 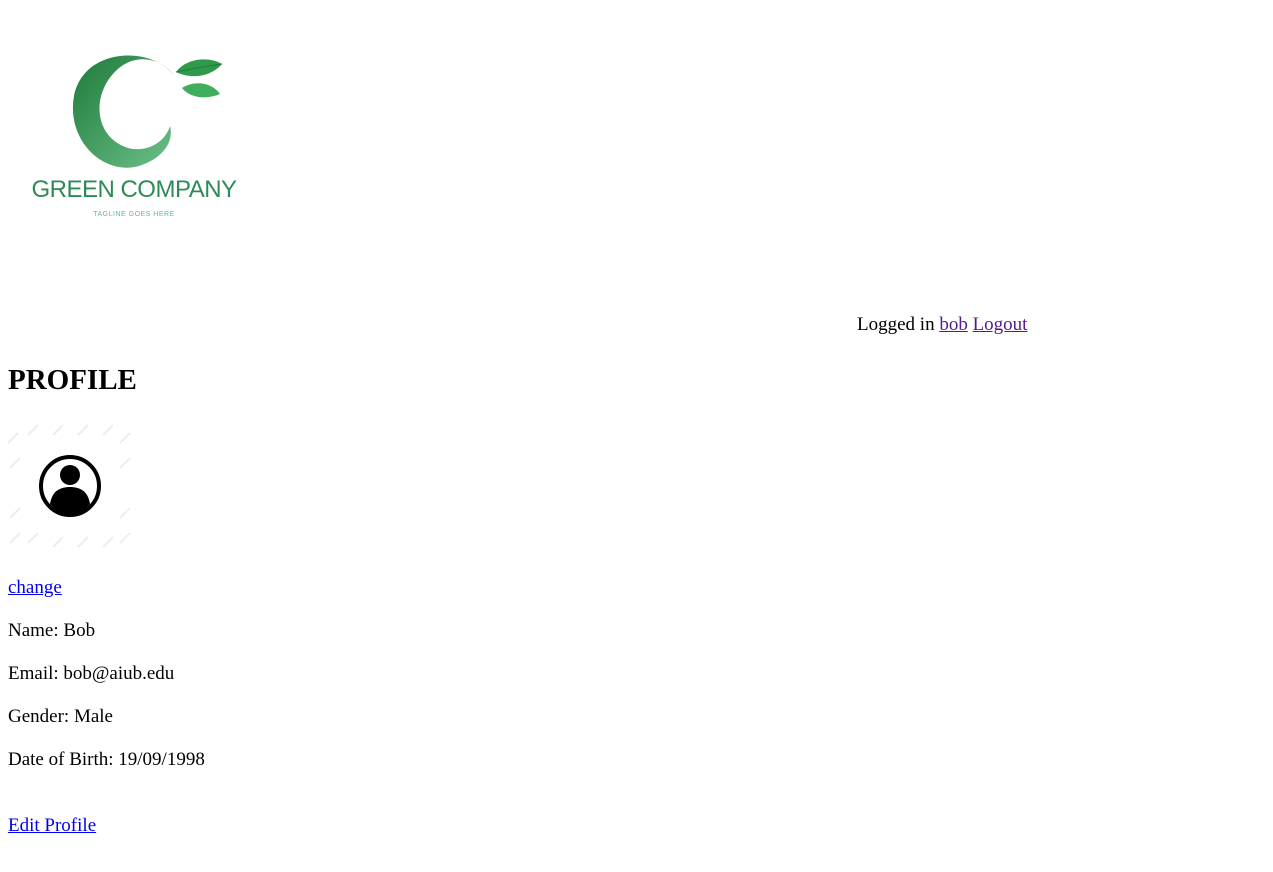 I want to click on profile-email-row: Email: bob@aiub.edu, so click(x=91, y=674).